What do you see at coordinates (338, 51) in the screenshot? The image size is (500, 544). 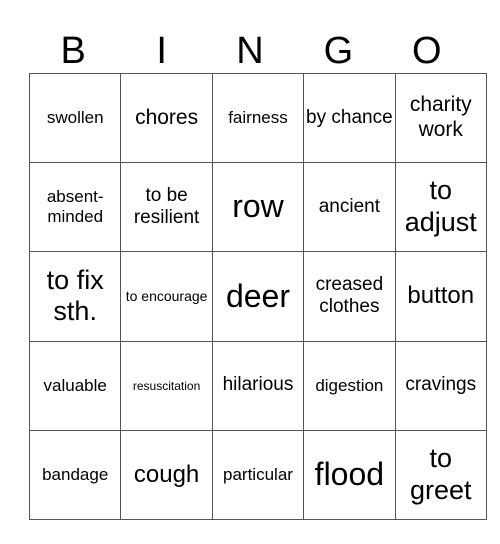 I see `header-letter-g: G` at bounding box center [338, 51].